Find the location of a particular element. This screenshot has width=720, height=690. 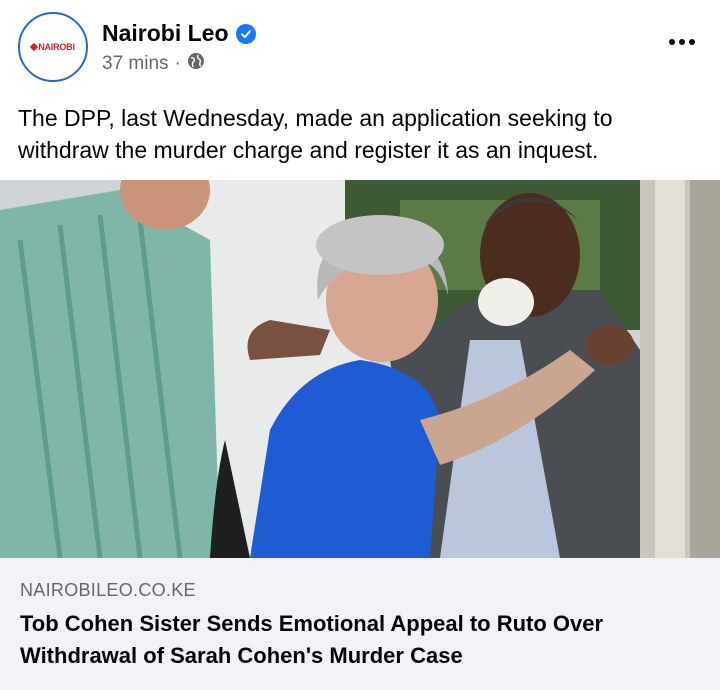

post-meta: 37 mins · is located at coordinates (153, 64).